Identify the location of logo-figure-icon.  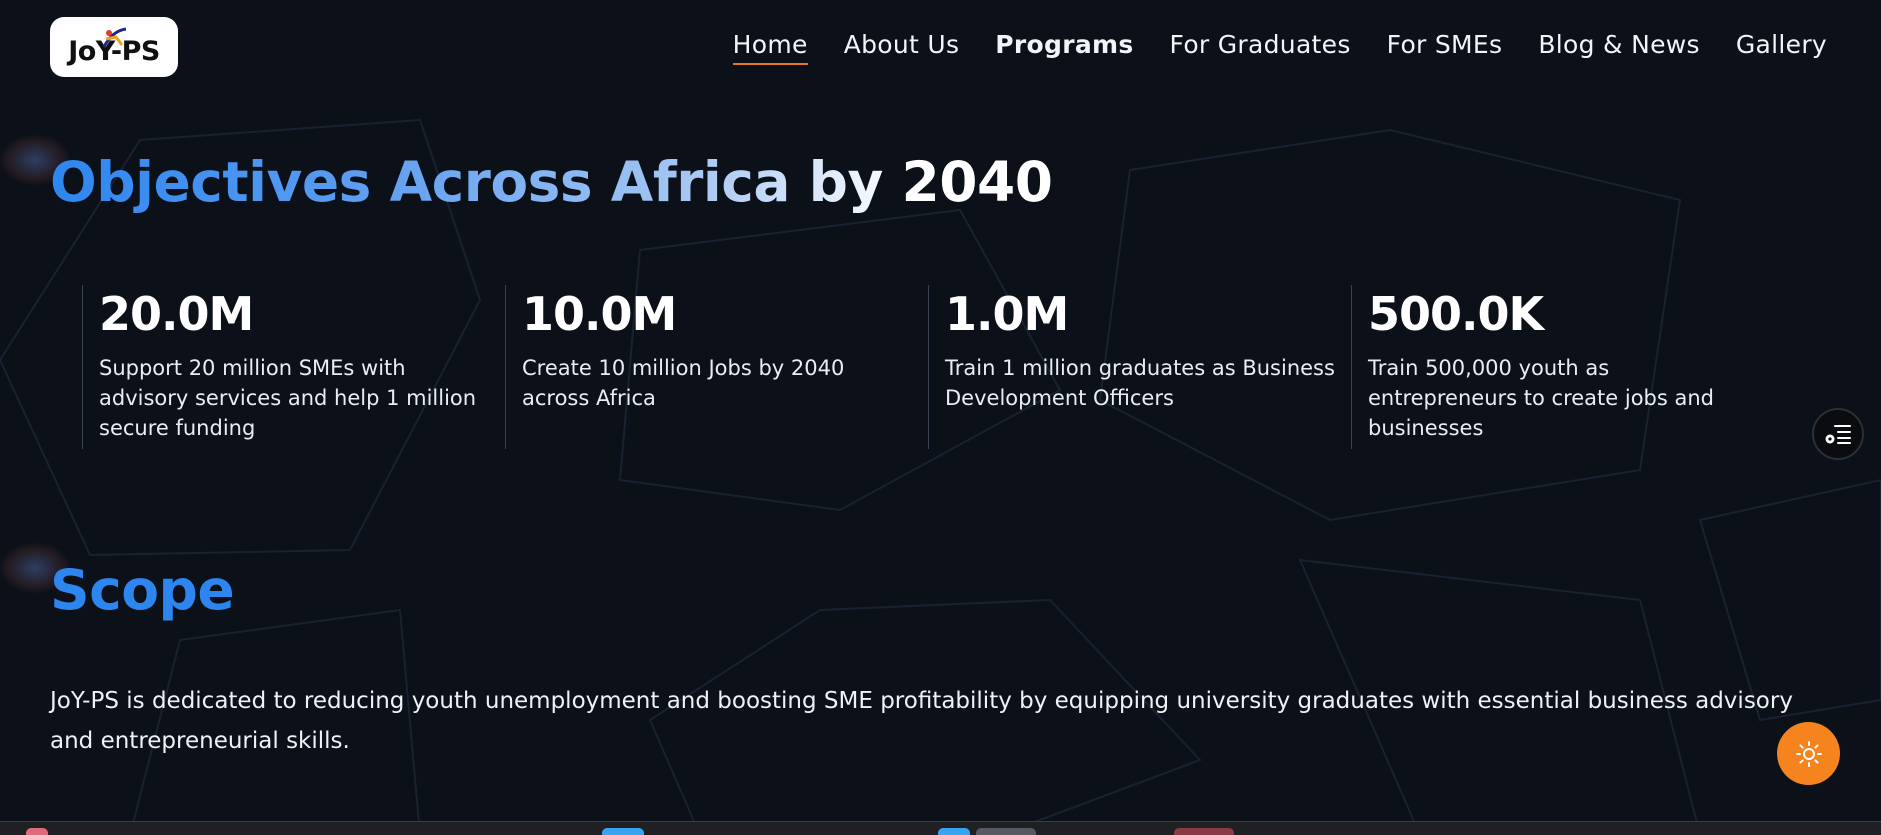
(114, 37).